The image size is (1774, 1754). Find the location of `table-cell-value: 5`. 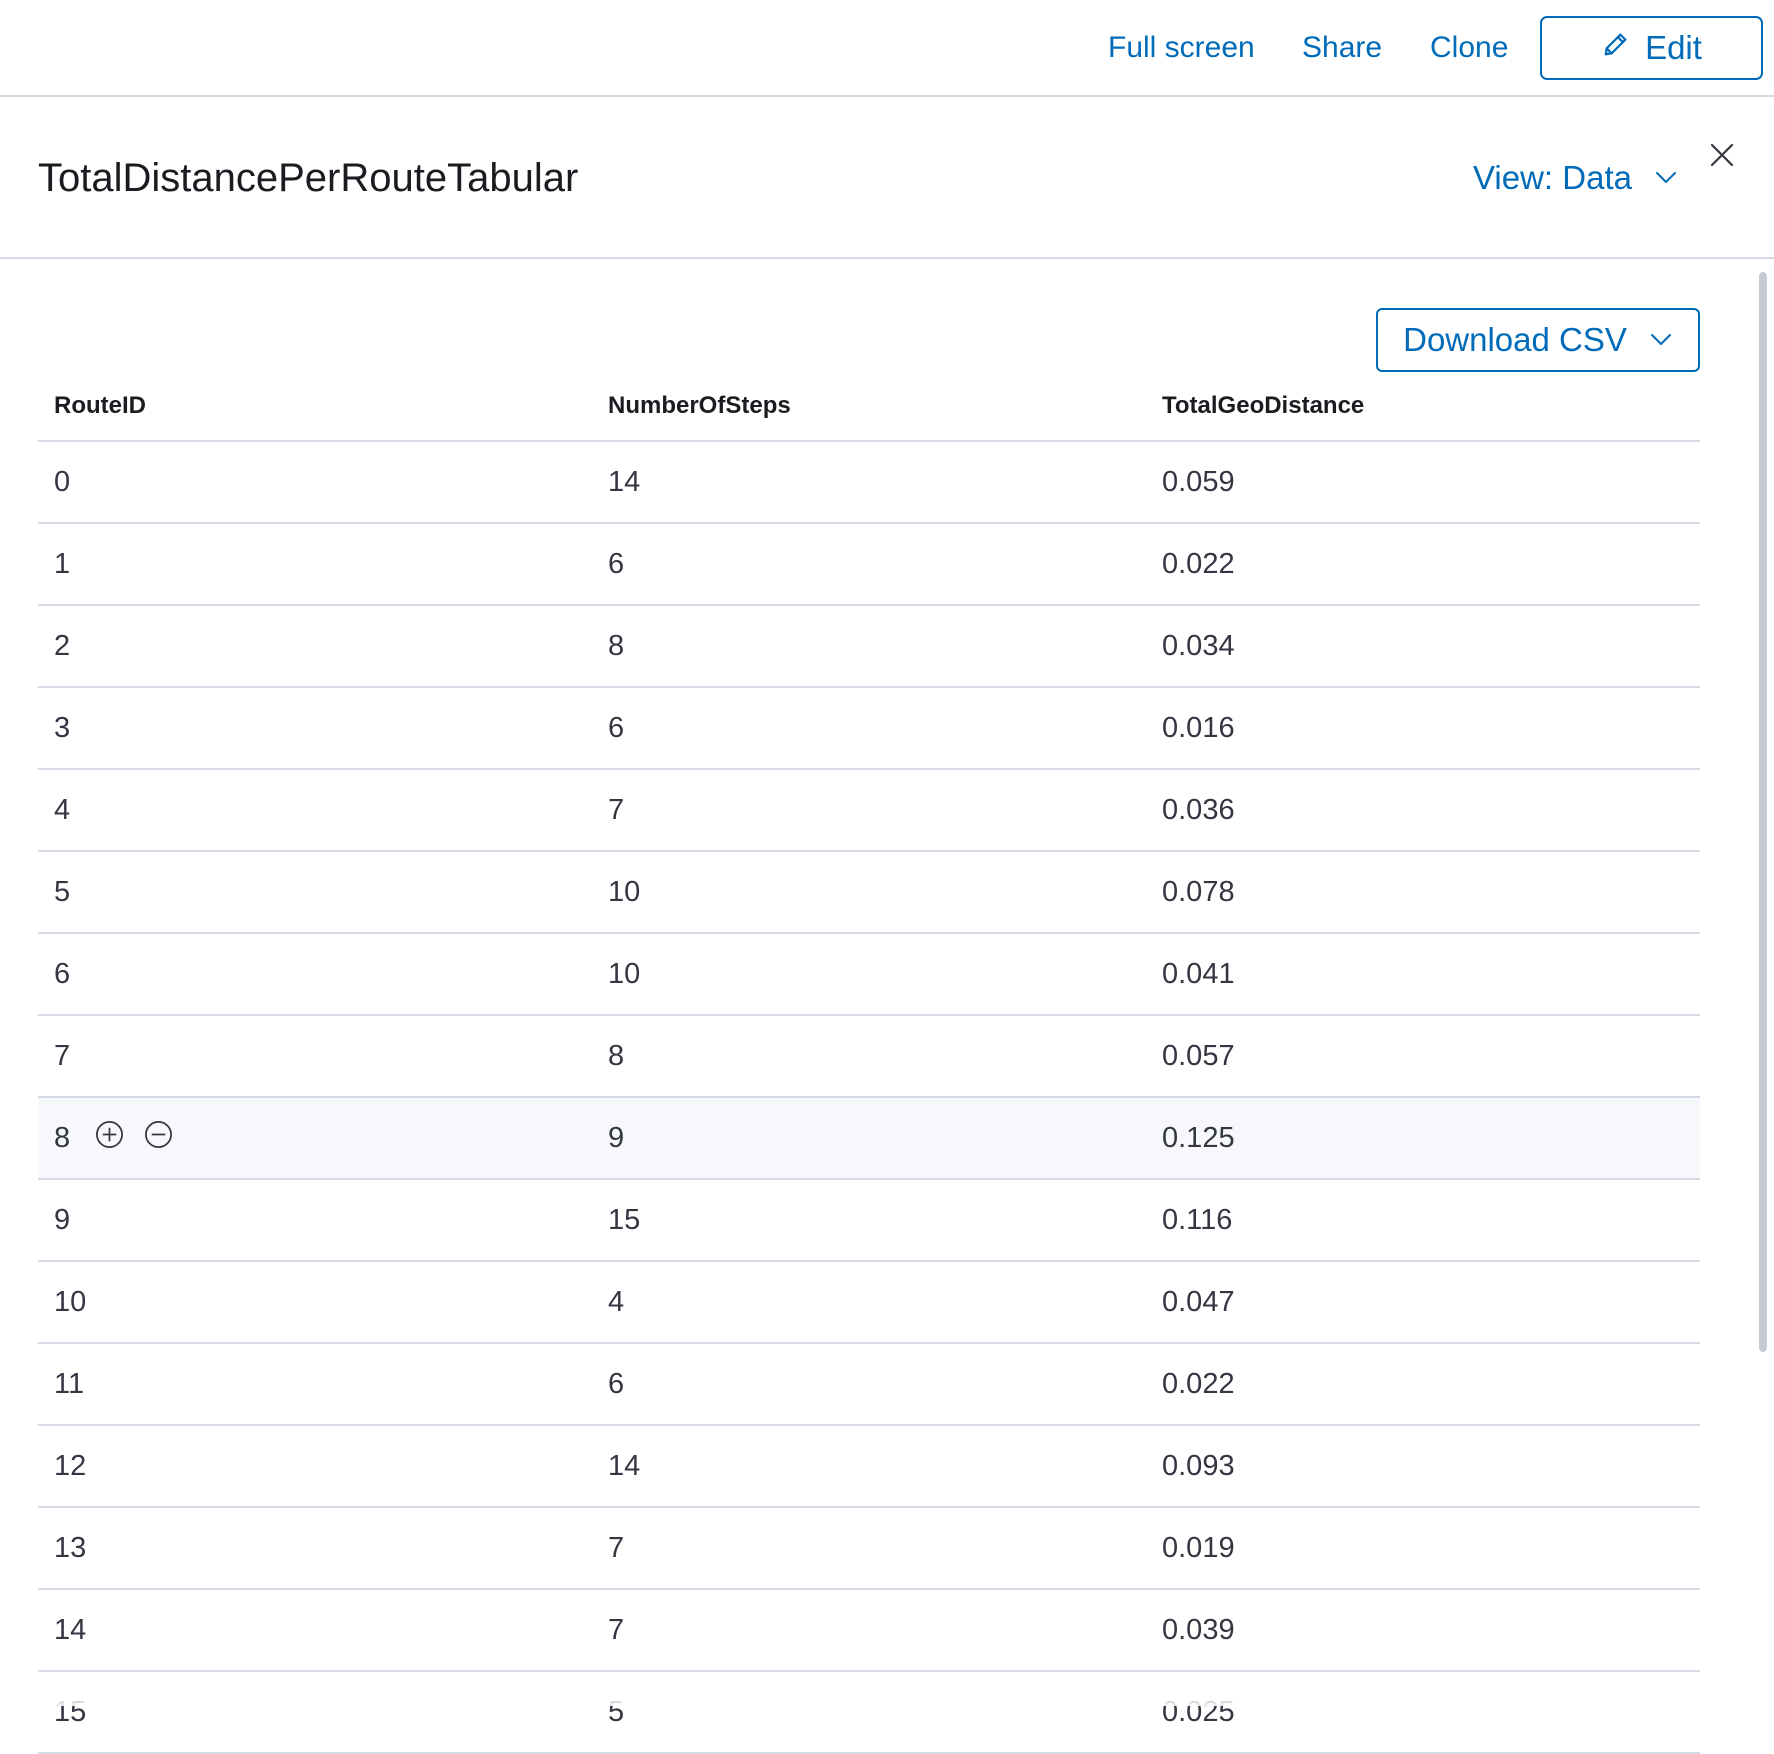

table-cell-value: 5 is located at coordinates (62, 891).